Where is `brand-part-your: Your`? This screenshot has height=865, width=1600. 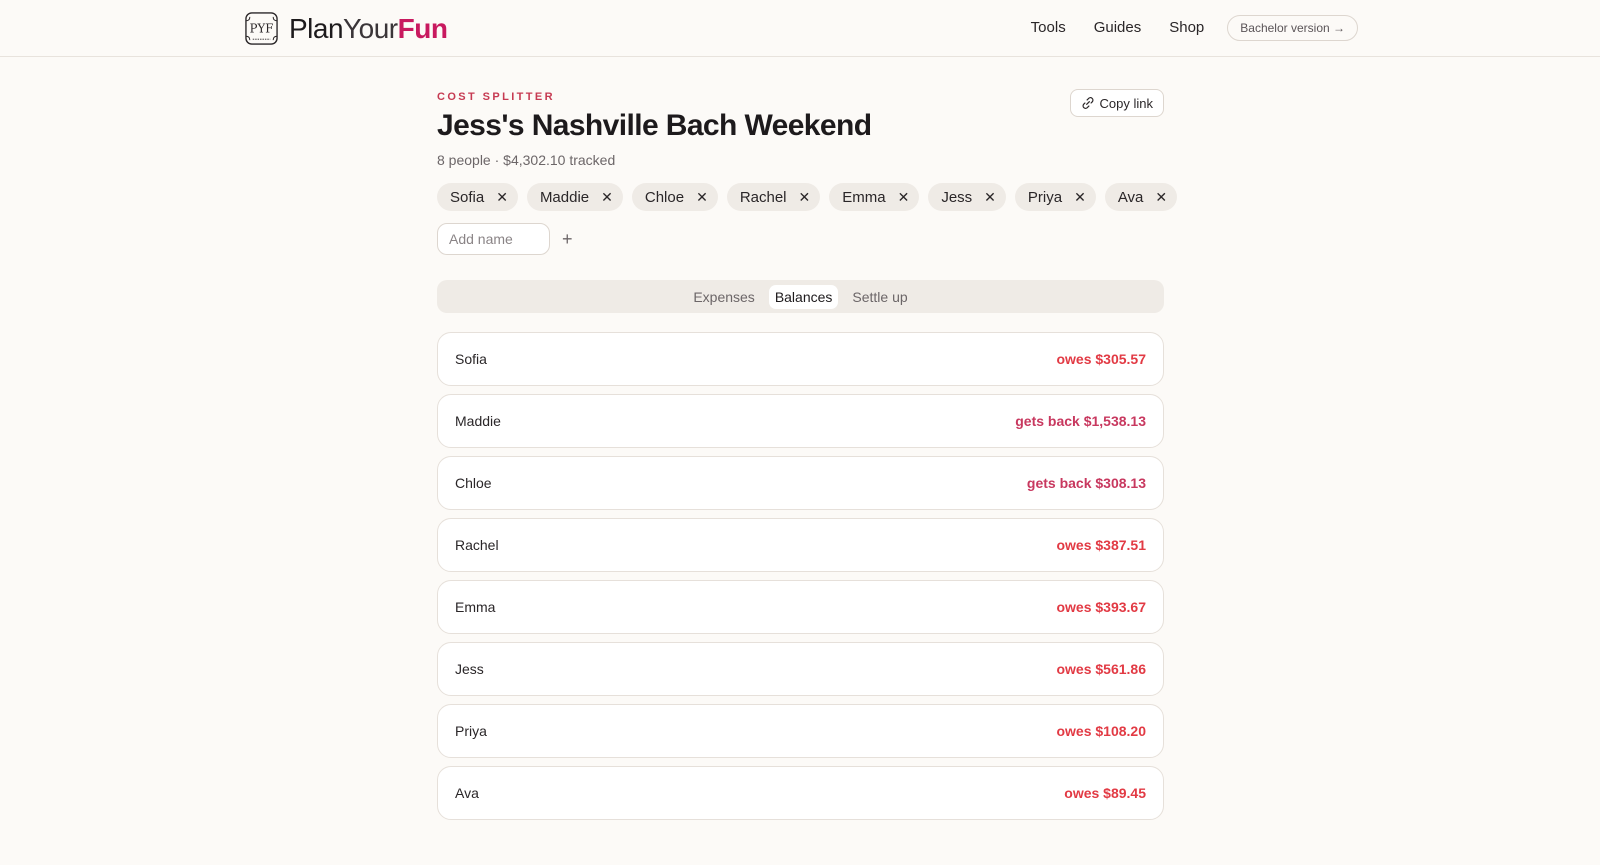
brand-part-your: Your is located at coordinates (370, 28).